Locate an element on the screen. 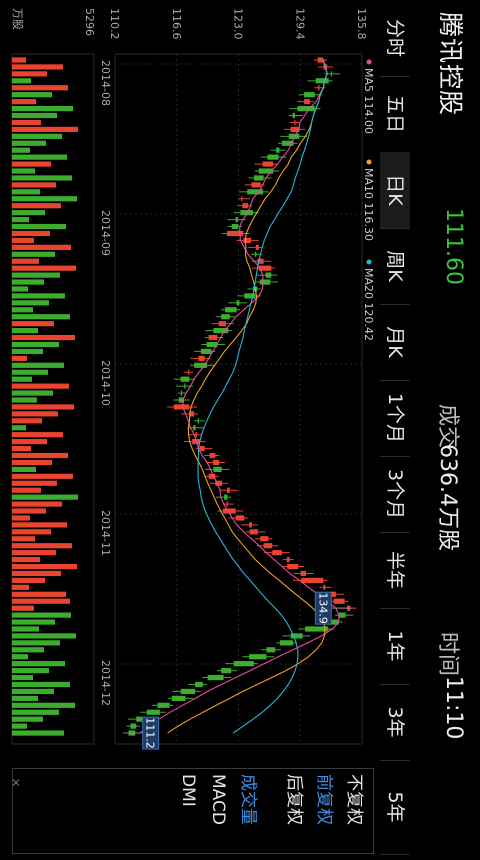  tab-half-year: 半年 is located at coordinates (395, 570).